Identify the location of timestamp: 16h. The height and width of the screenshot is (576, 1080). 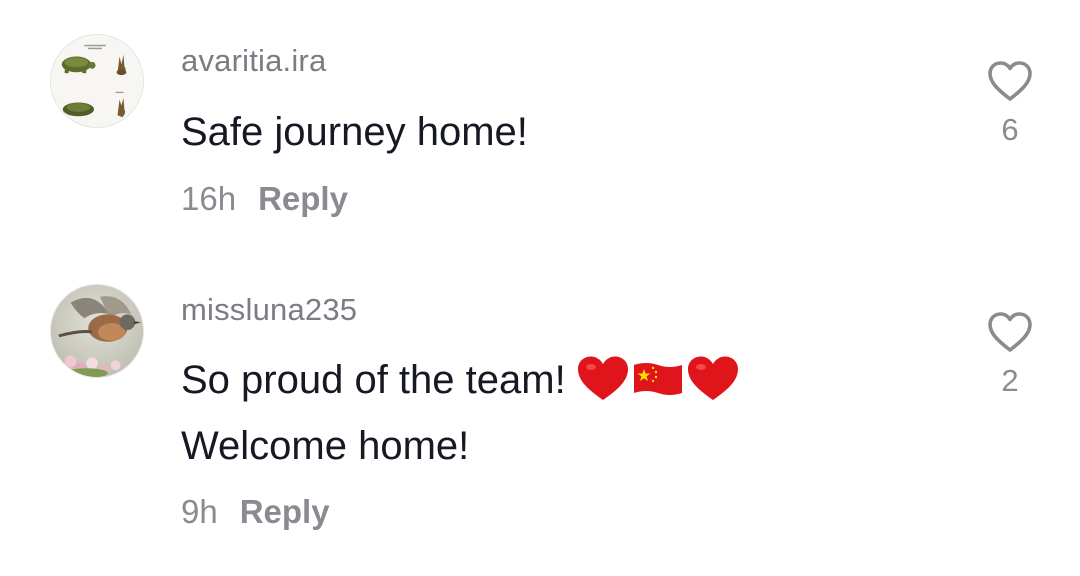
(209, 198).